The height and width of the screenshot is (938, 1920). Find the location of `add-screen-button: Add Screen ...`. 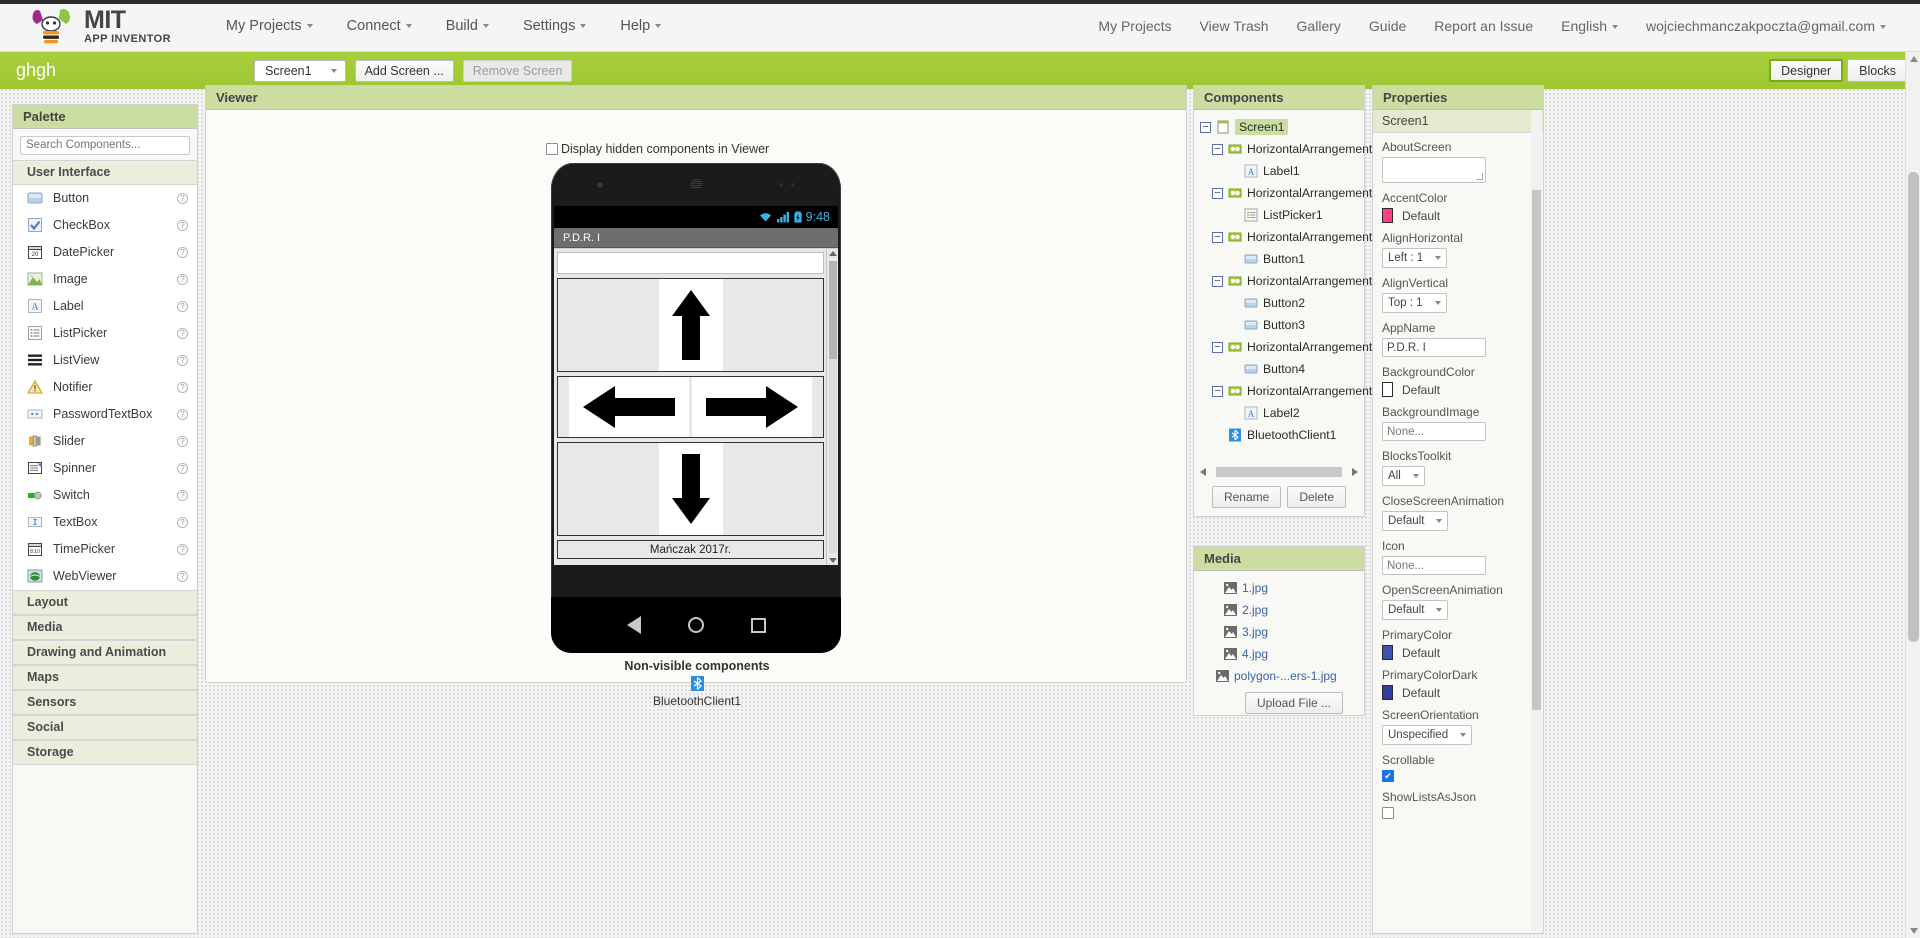

add-screen-button: Add Screen ... is located at coordinates (404, 70).